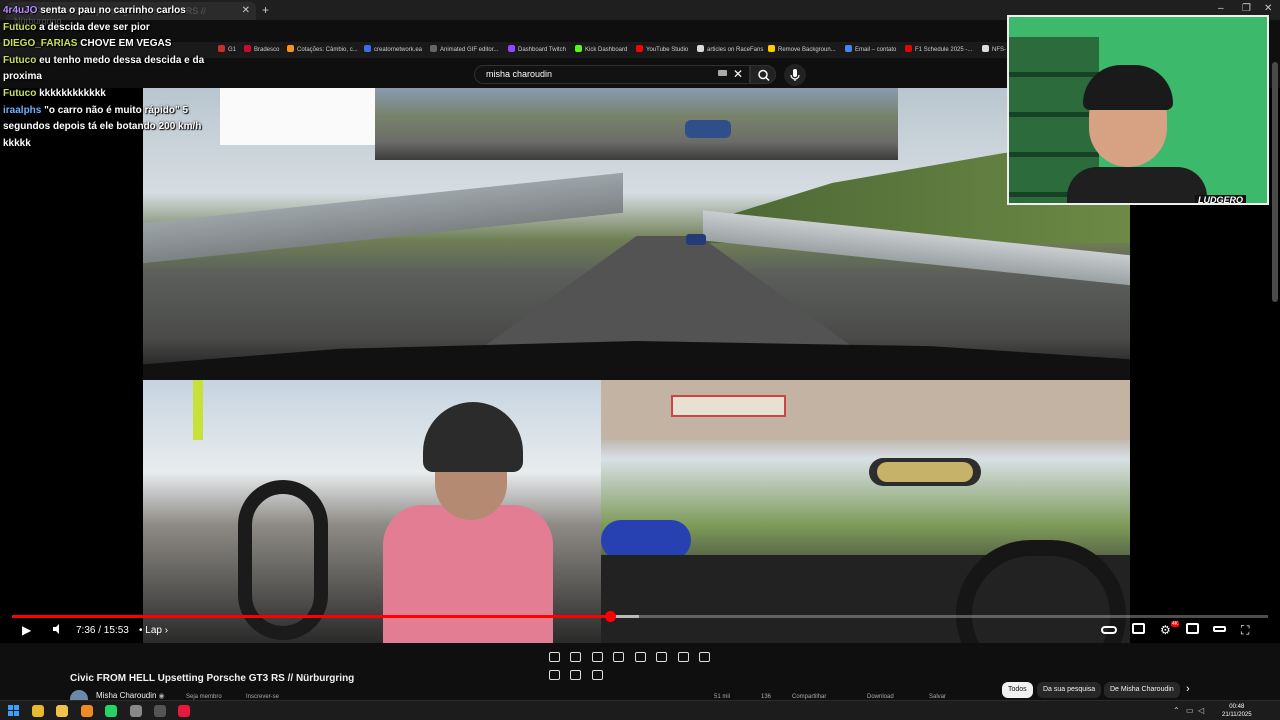  What do you see at coordinates (1275, 182) in the screenshot?
I see `page-scrollbar` at bounding box center [1275, 182].